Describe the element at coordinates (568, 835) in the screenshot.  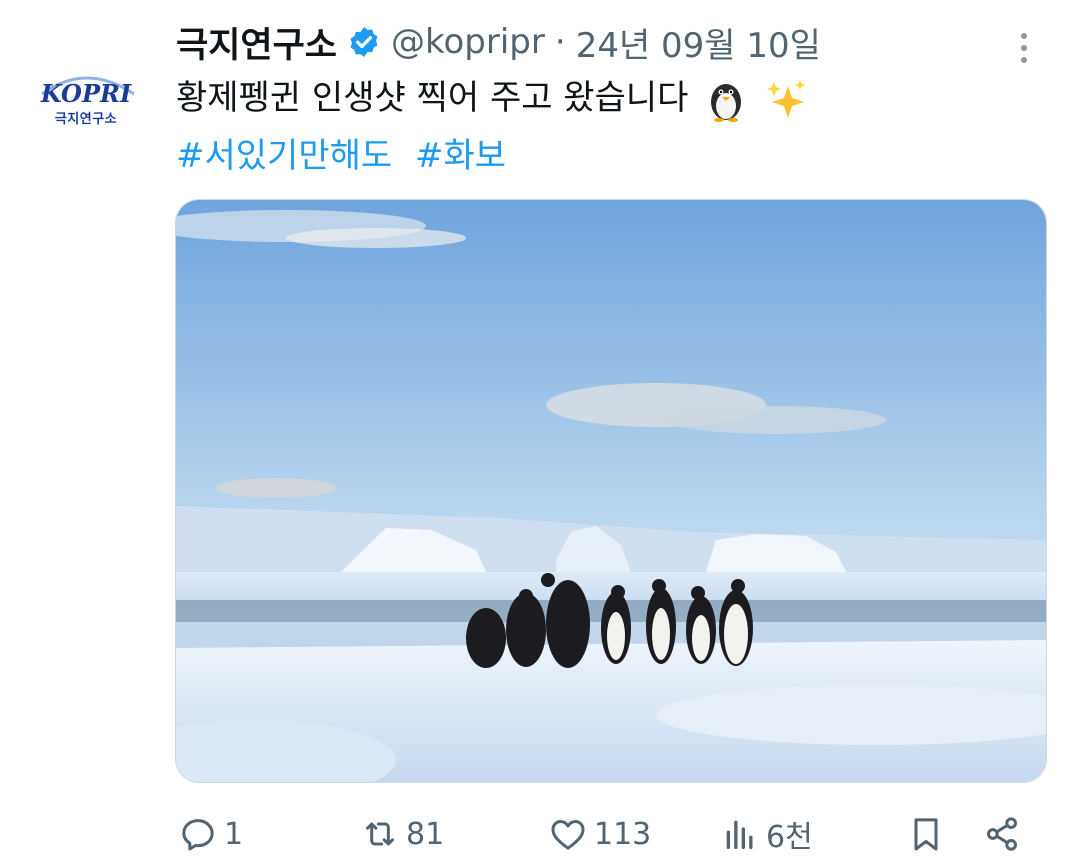
I see `heart-icon` at that location.